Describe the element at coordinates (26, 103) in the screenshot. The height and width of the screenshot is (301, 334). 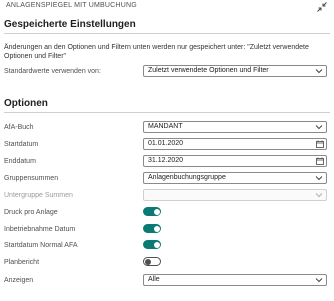
I see `options-title: Optionen` at that location.